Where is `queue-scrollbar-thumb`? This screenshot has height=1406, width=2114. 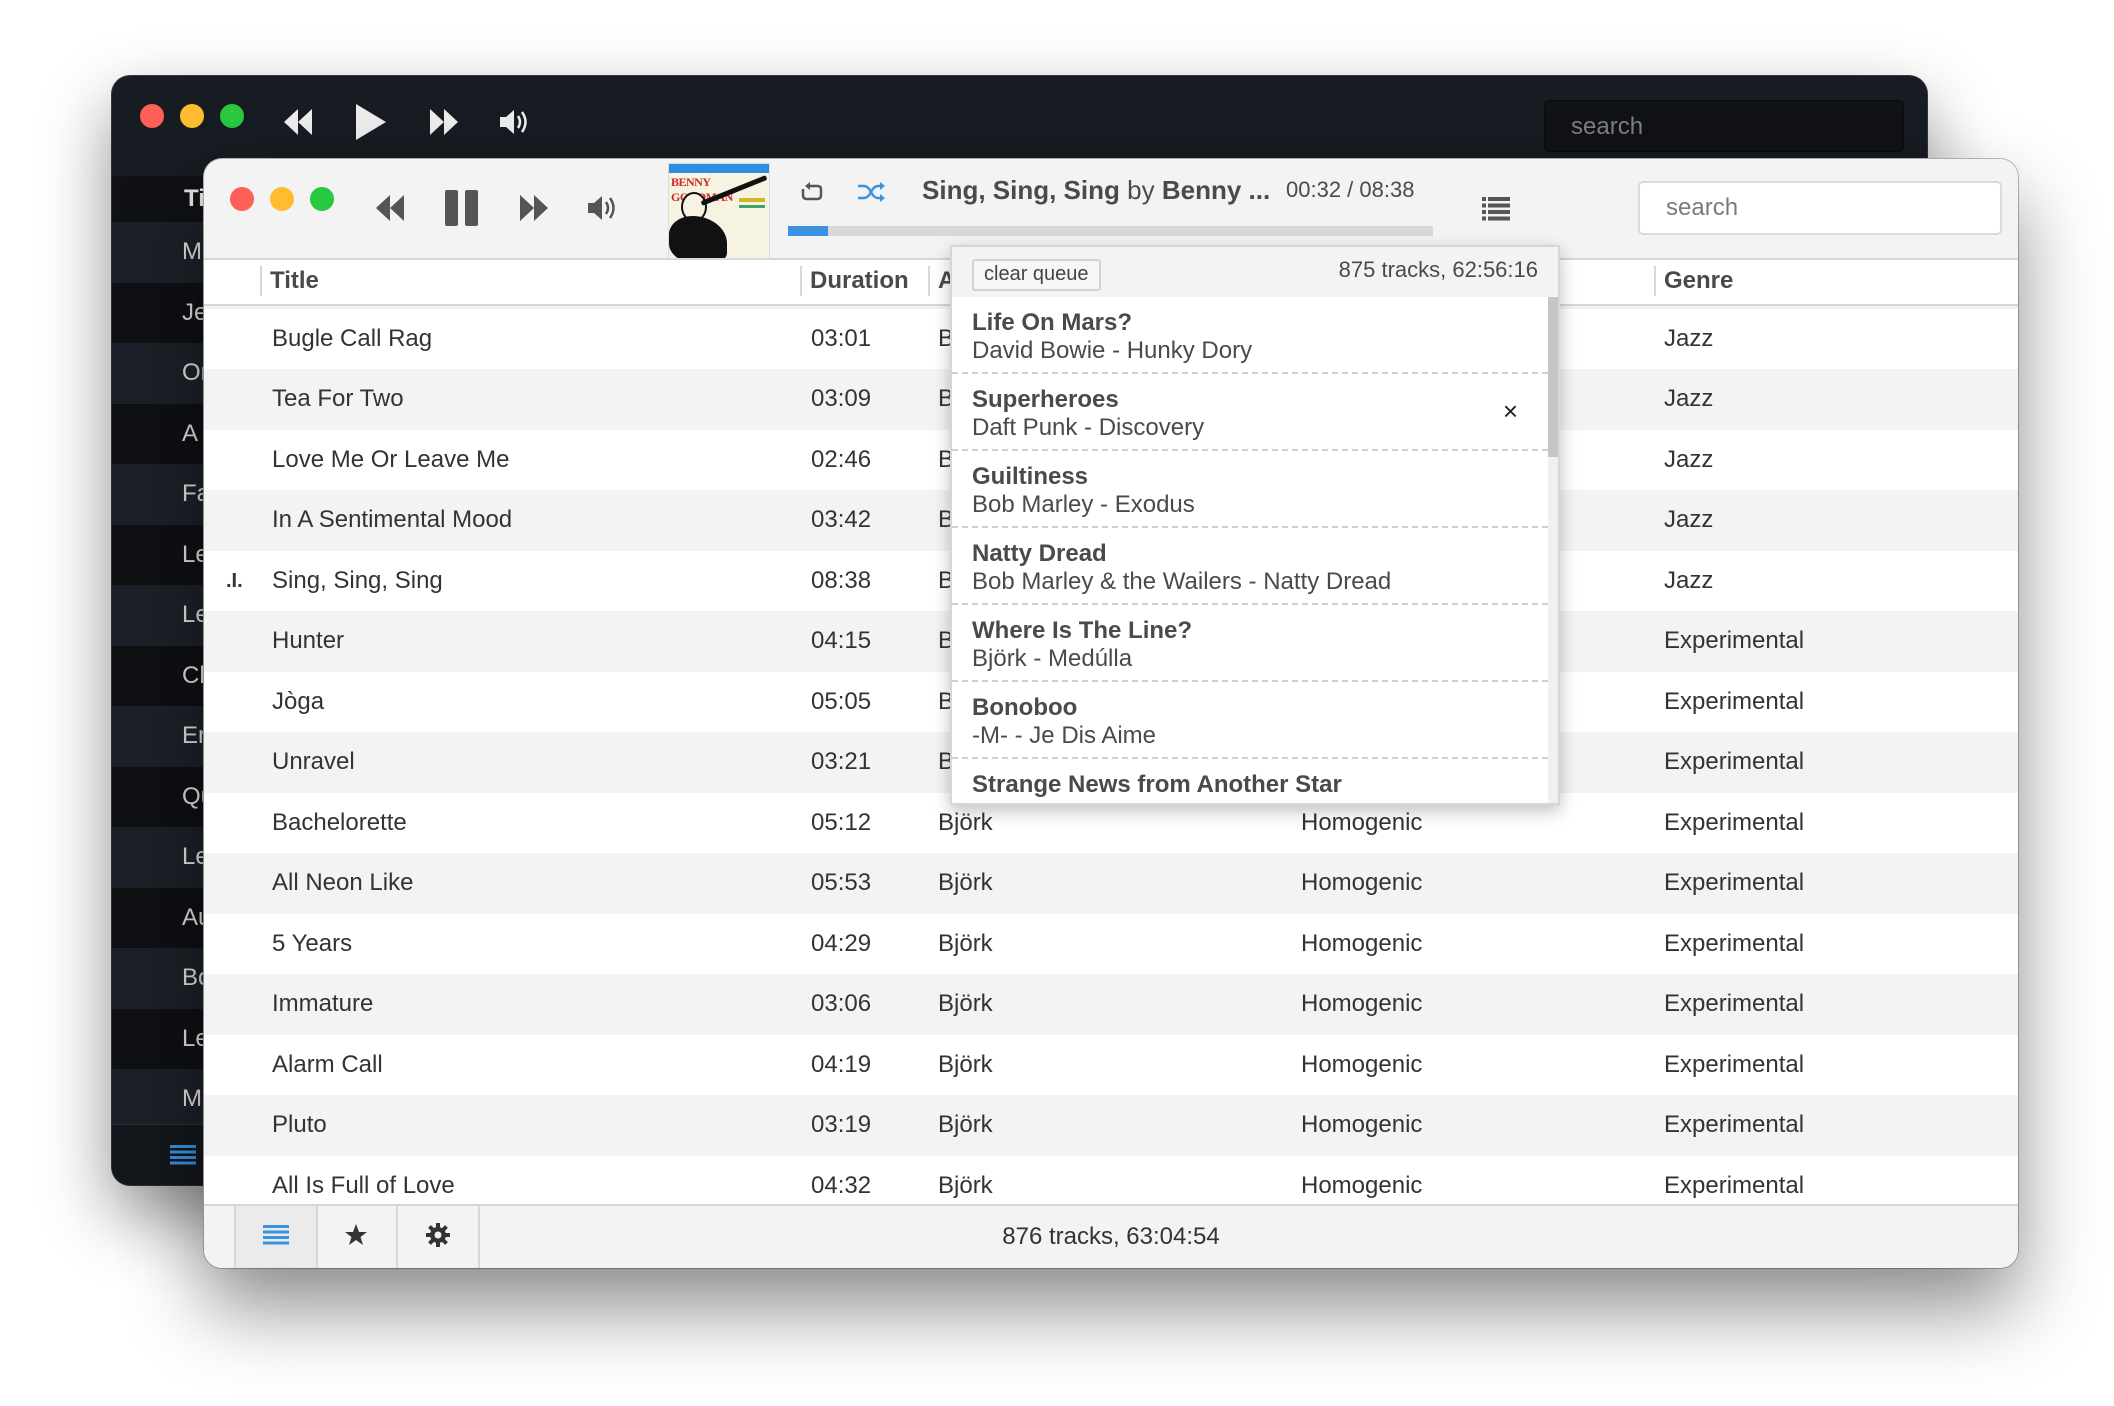 queue-scrollbar-thumb is located at coordinates (1553, 377).